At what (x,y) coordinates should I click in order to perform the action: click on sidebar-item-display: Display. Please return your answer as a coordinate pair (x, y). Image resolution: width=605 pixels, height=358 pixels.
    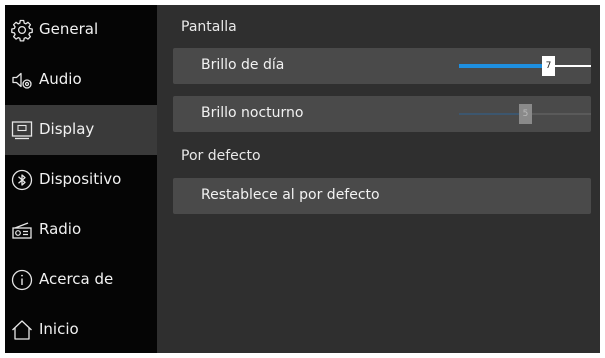
    Looking at the image, I should click on (81, 130).